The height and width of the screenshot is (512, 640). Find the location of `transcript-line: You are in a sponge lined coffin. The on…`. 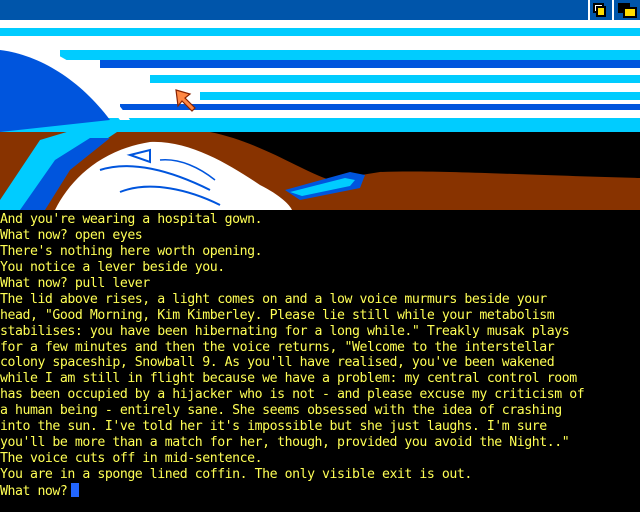

transcript-line: You are in a sponge lined coffin. The on… is located at coordinates (236, 474).